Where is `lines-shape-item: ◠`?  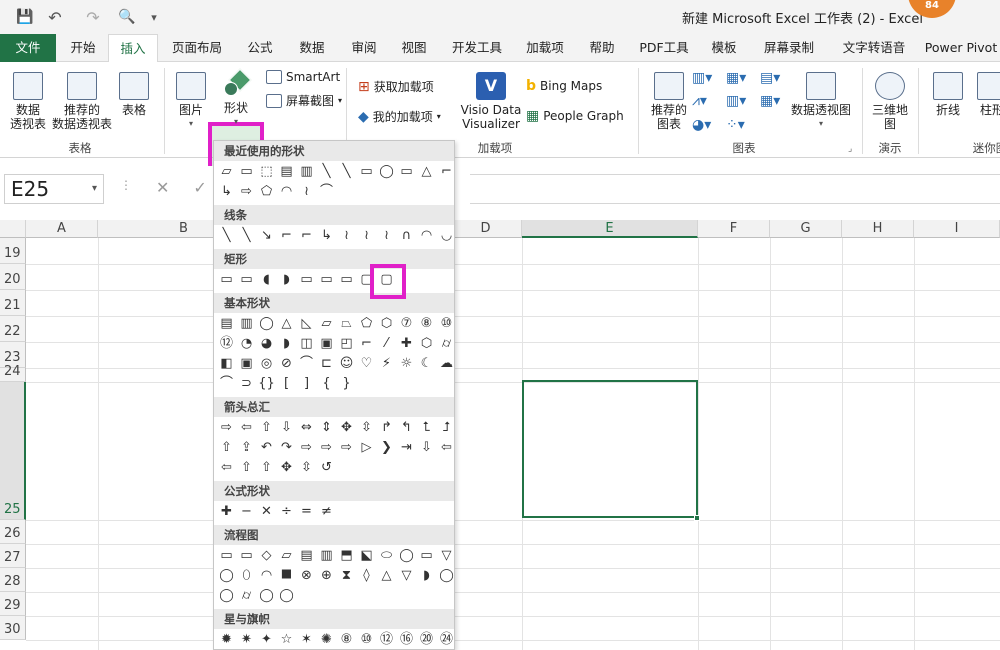 lines-shape-item: ◠ is located at coordinates (426, 235).